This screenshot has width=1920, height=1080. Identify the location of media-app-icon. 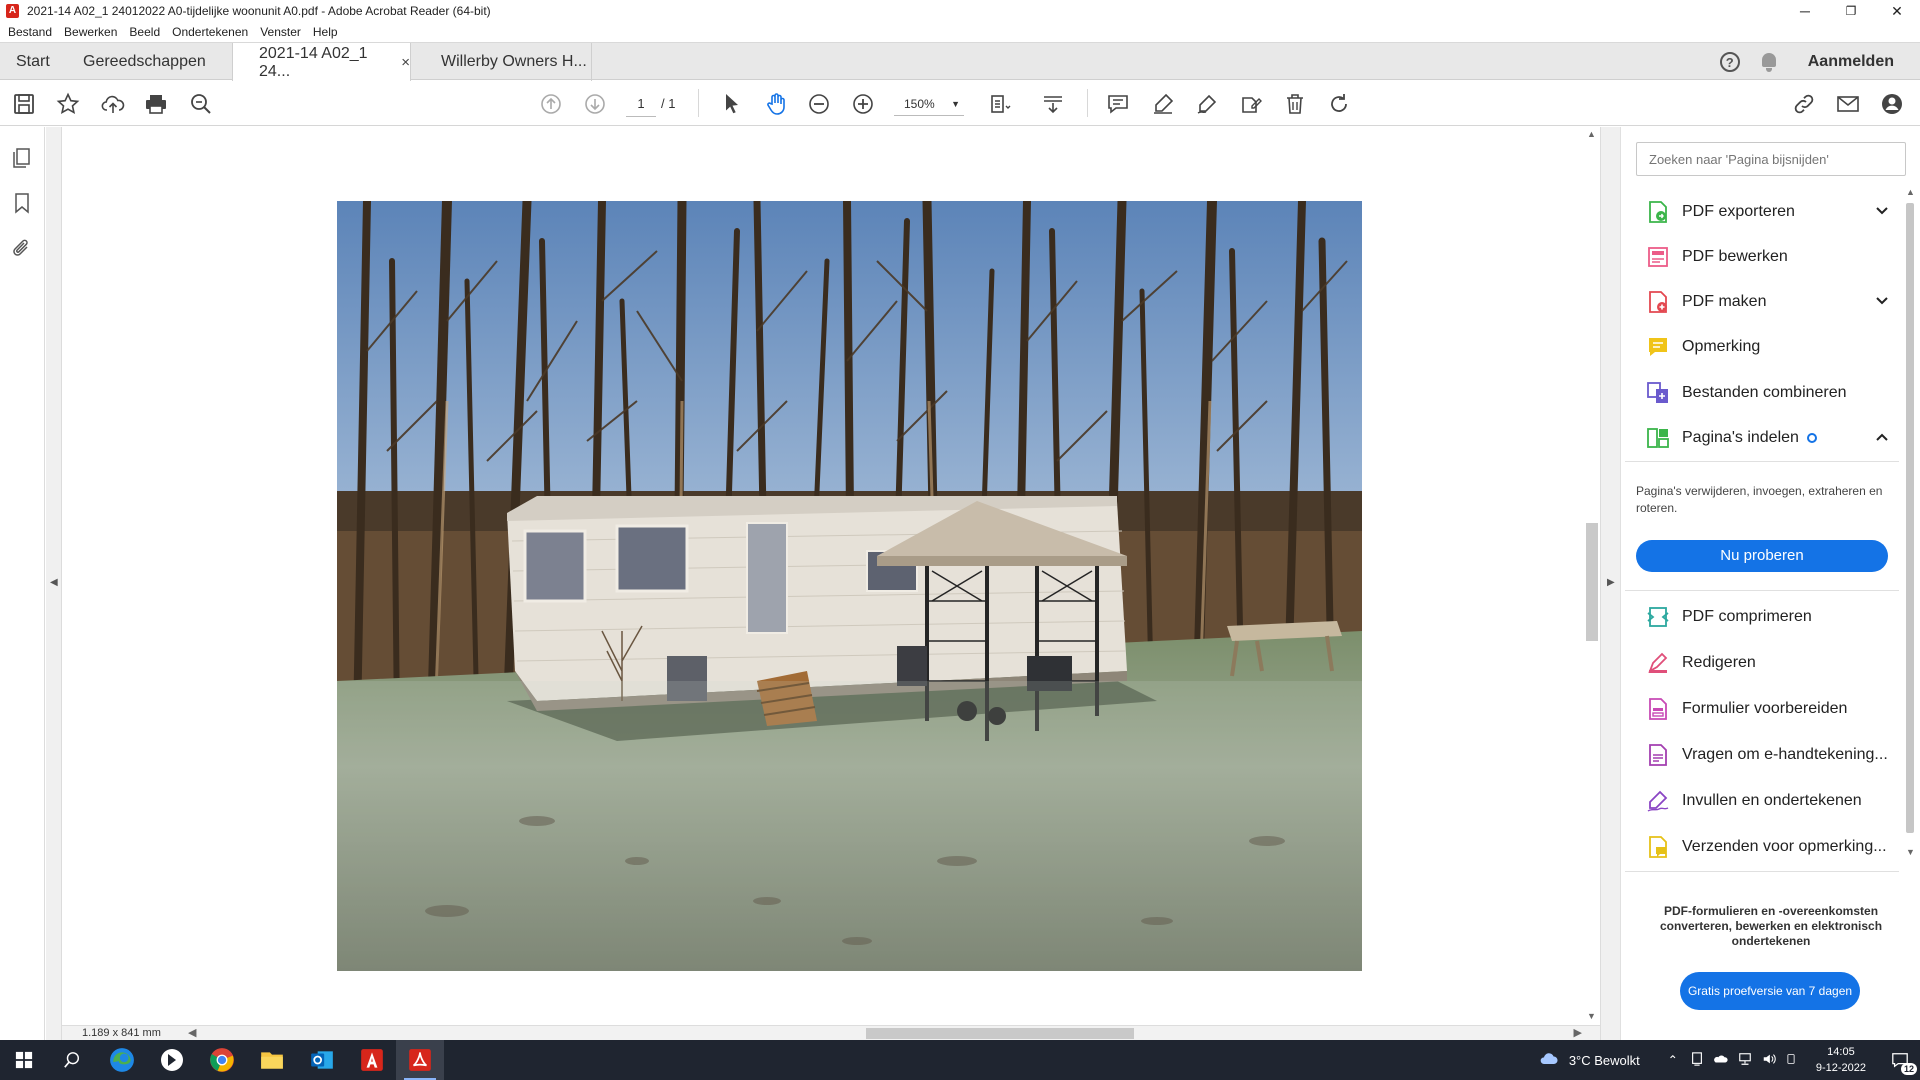
(172, 1060).